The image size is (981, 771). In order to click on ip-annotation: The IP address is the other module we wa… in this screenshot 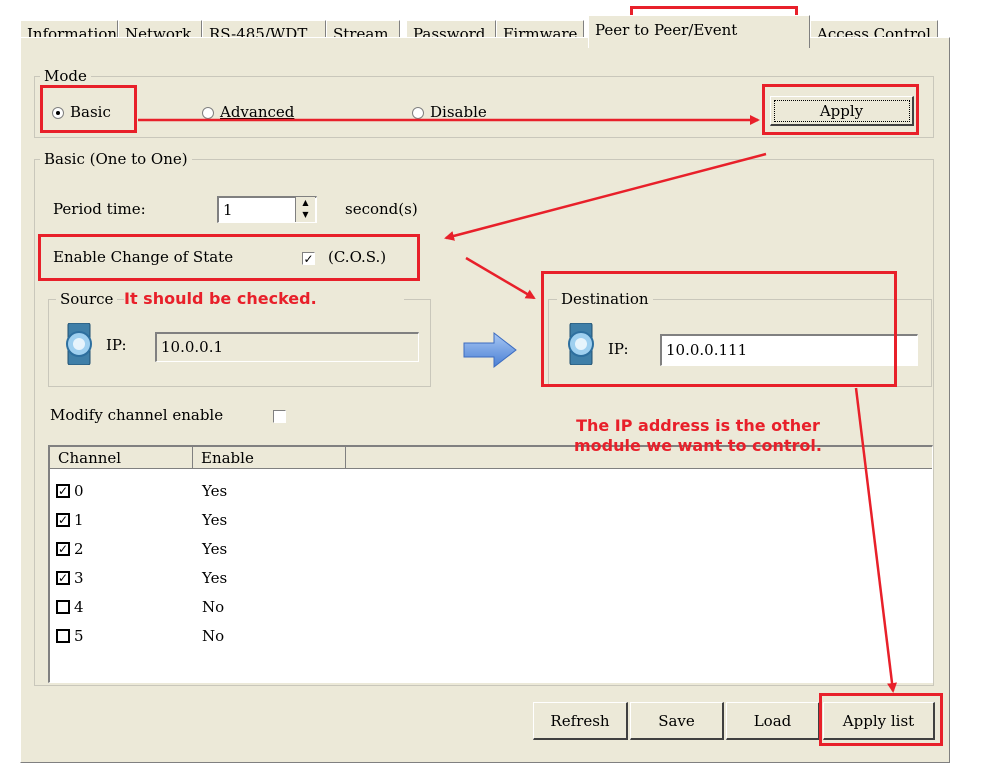, I will do `click(698, 435)`.